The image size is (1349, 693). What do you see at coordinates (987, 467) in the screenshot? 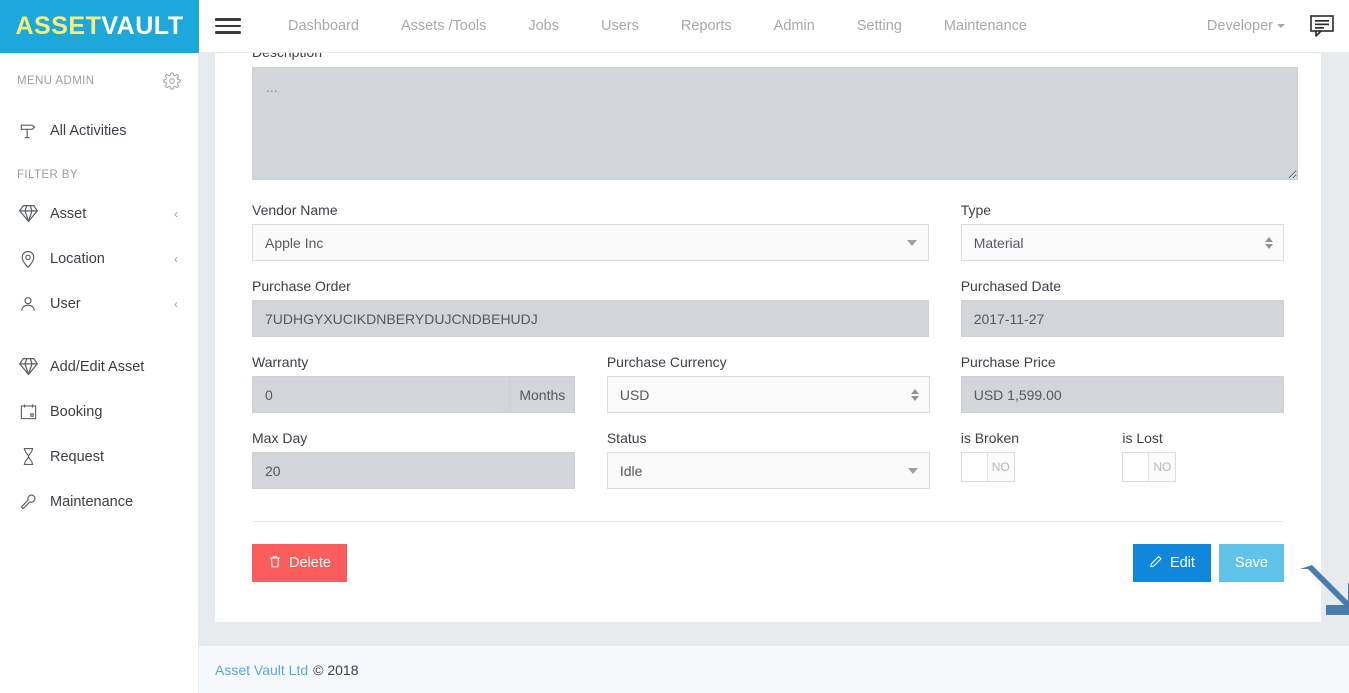
I see `is-broken-toggle: NO` at bounding box center [987, 467].